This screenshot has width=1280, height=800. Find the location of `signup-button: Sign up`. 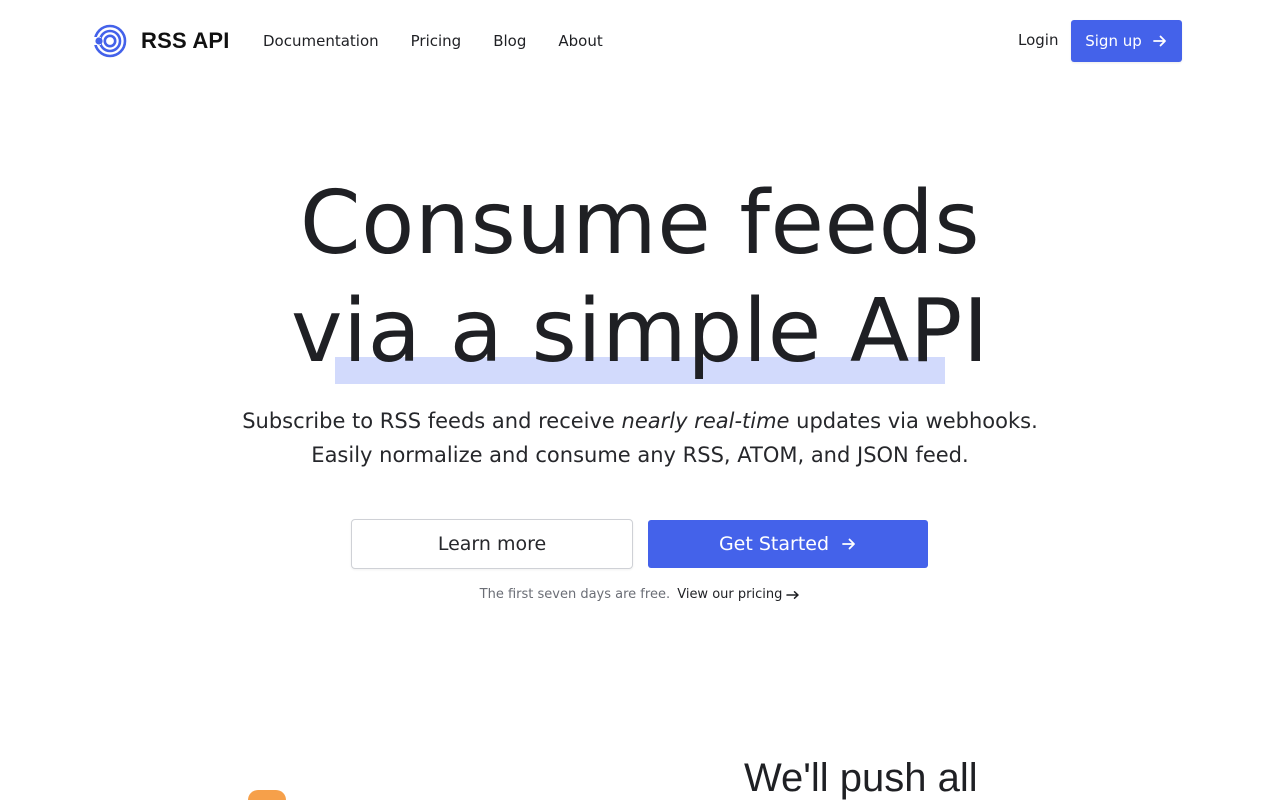

signup-button: Sign up is located at coordinates (1126, 41).